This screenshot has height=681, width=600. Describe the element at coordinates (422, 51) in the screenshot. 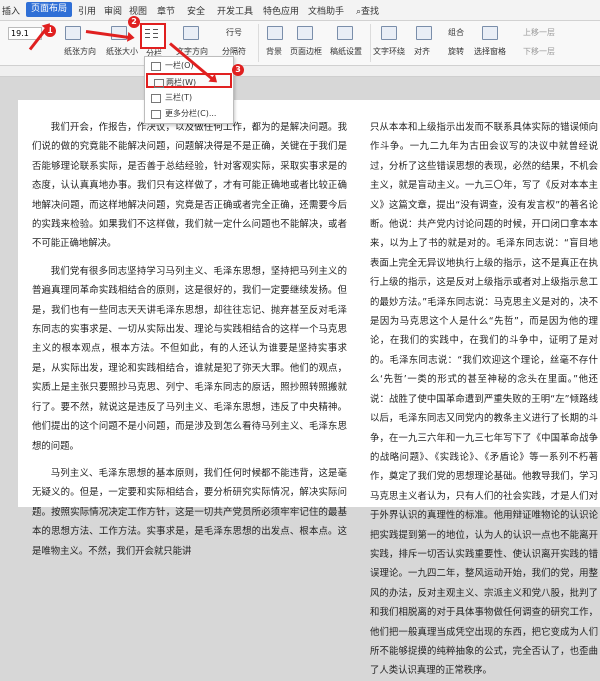

I see `align-button: 对齐` at that location.